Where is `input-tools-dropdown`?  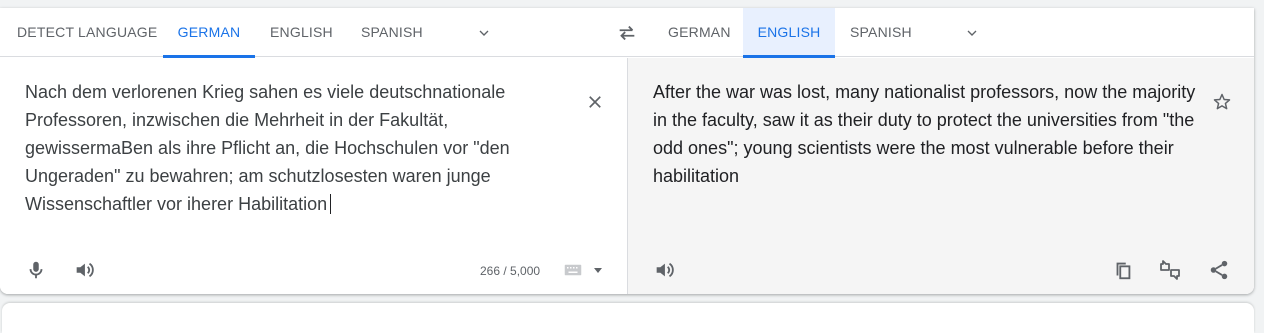 input-tools-dropdown is located at coordinates (598, 270).